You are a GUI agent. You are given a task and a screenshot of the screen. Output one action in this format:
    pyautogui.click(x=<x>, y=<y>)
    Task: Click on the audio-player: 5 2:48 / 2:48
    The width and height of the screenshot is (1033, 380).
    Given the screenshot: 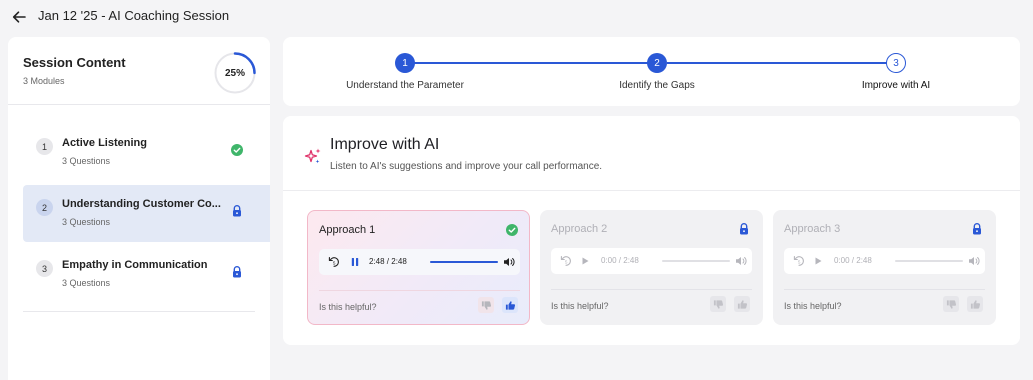 What is the action you would take?
    pyautogui.click(x=419, y=262)
    